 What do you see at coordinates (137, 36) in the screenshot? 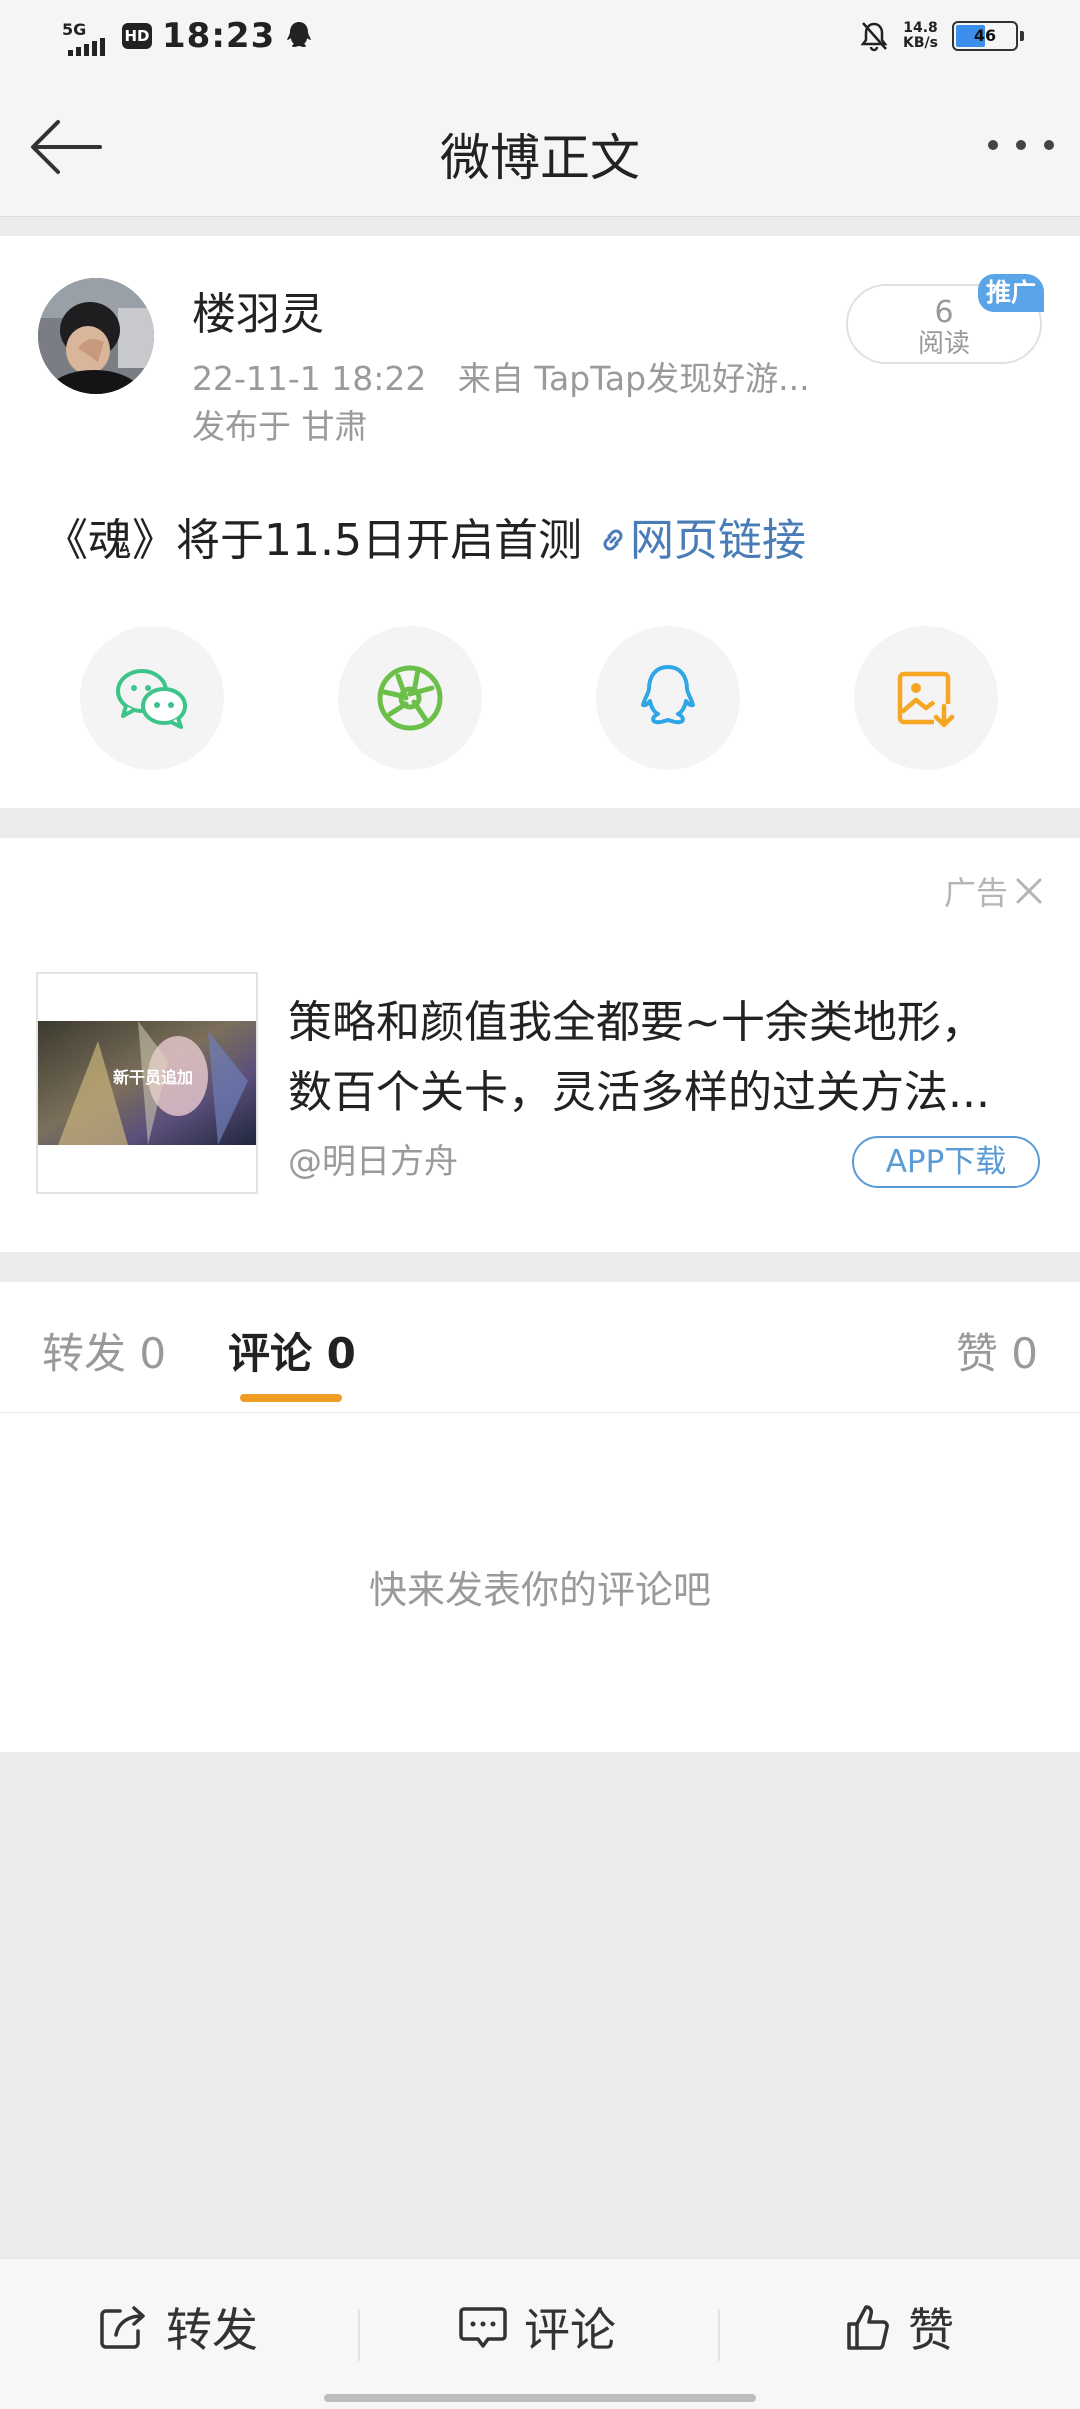
I see `hd-icon: HD` at bounding box center [137, 36].